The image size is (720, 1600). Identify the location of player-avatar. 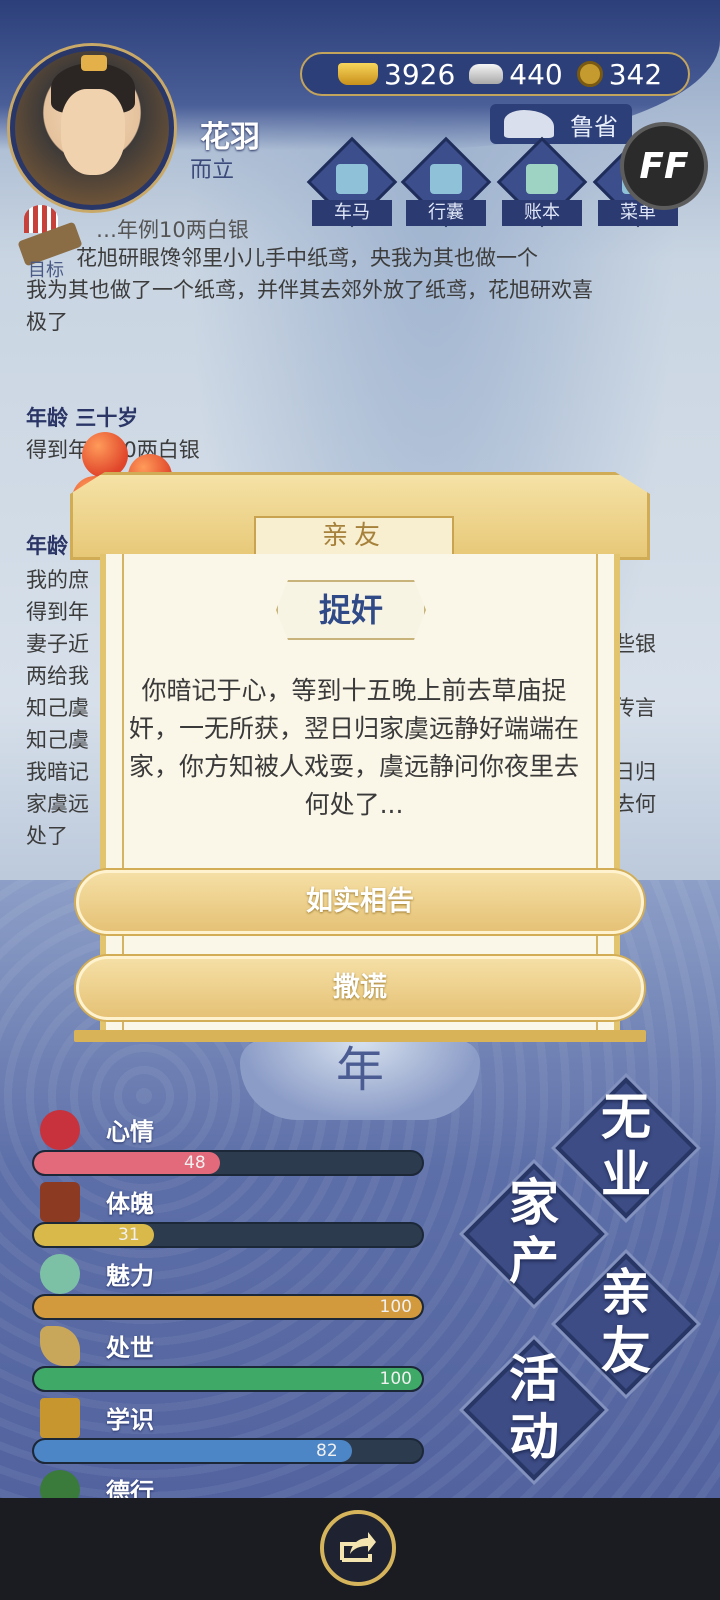
(92, 128).